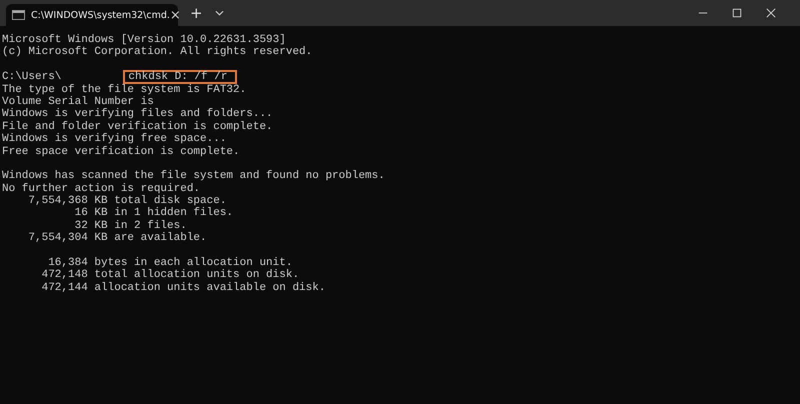  I want to click on prompt-path: C:\Users\, so click(32, 77).